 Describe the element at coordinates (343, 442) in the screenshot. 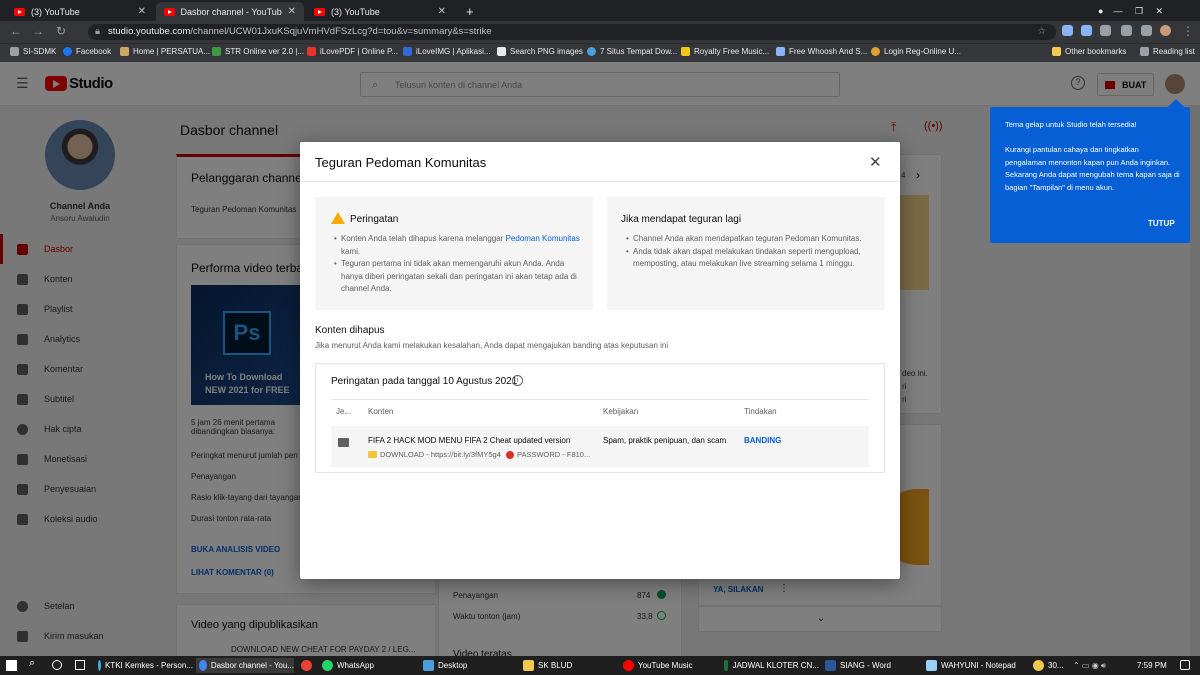

I see `video-camera-icon` at that location.